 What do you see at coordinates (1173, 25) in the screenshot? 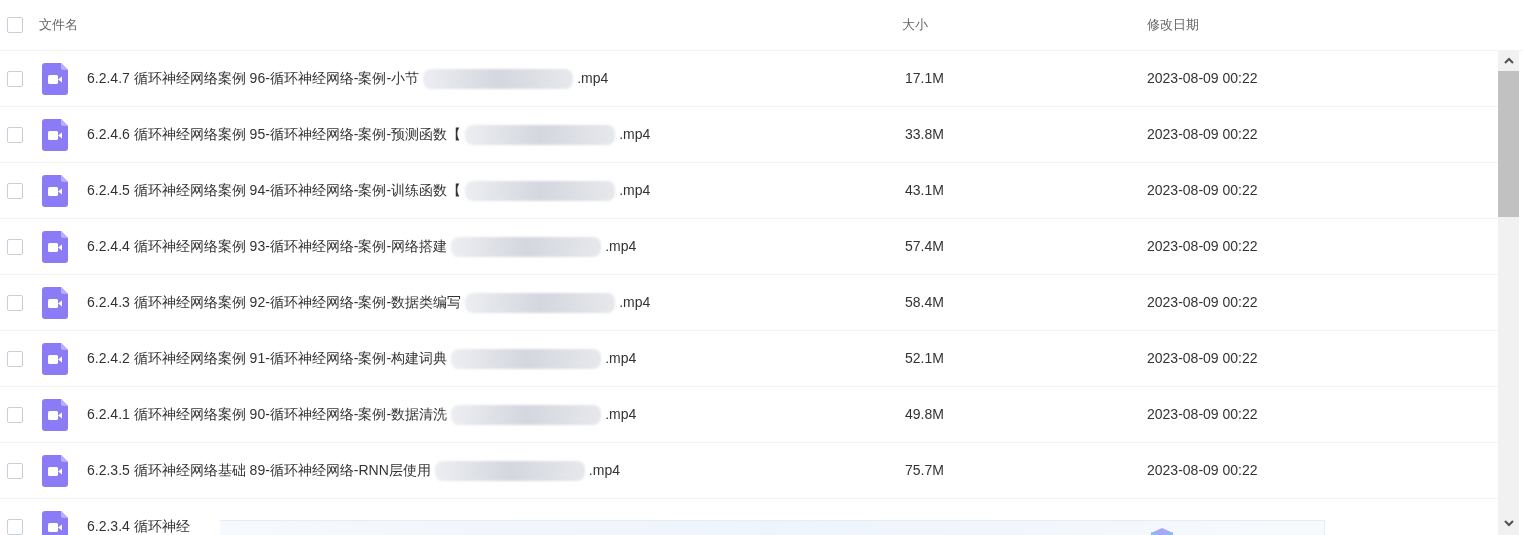
I see `column-header: 修改日期` at bounding box center [1173, 25].